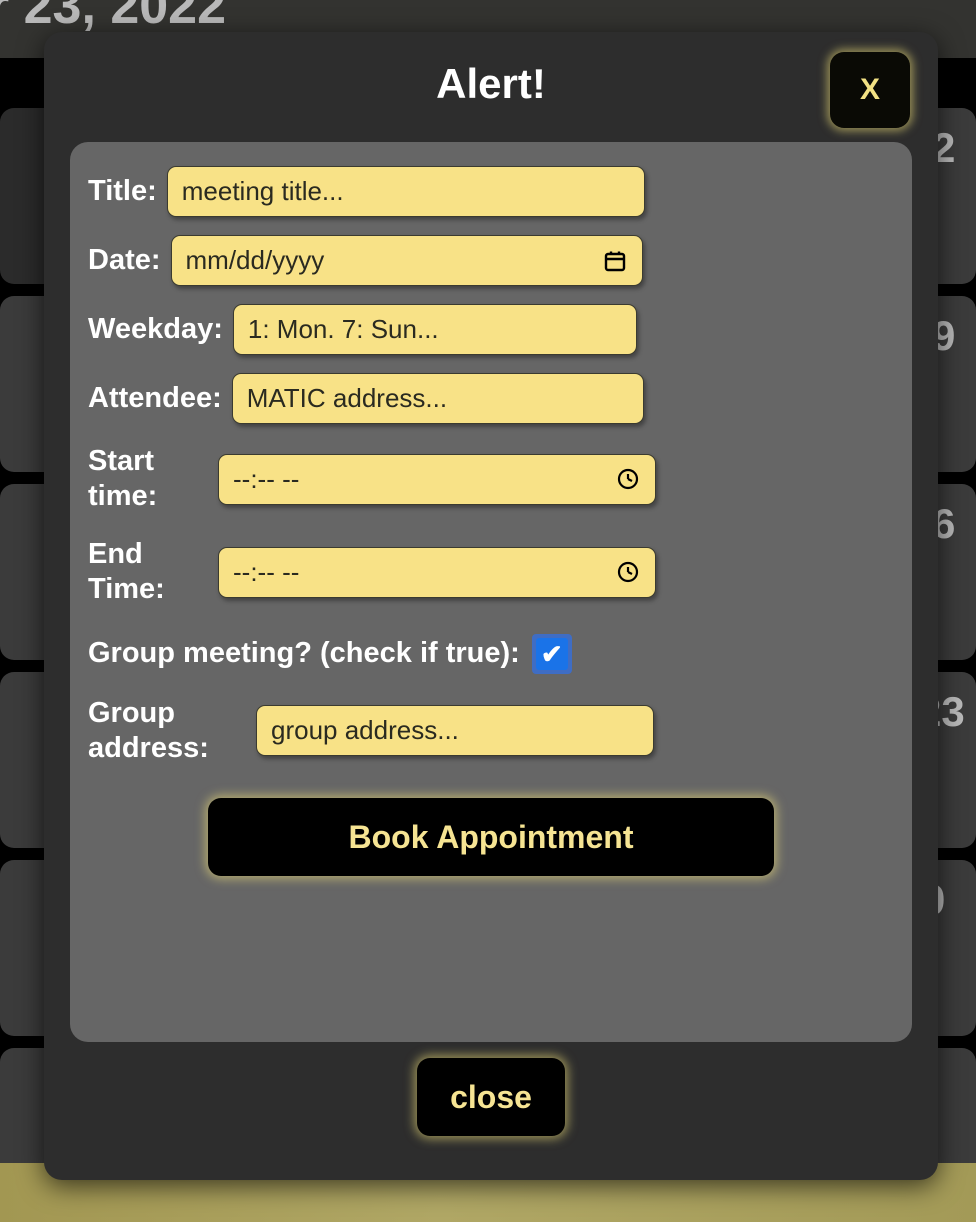 The width and height of the screenshot is (976, 1222). I want to click on end-time-label: End Time:, so click(153, 572).